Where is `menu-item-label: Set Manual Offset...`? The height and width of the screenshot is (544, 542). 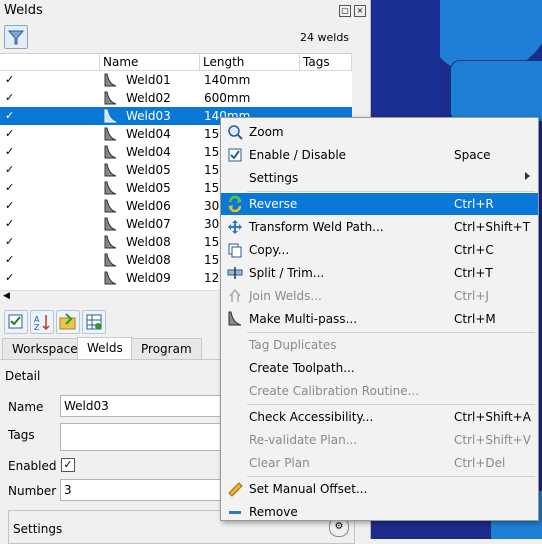 menu-item-label: Set Manual Offset... is located at coordinates (308, 489).